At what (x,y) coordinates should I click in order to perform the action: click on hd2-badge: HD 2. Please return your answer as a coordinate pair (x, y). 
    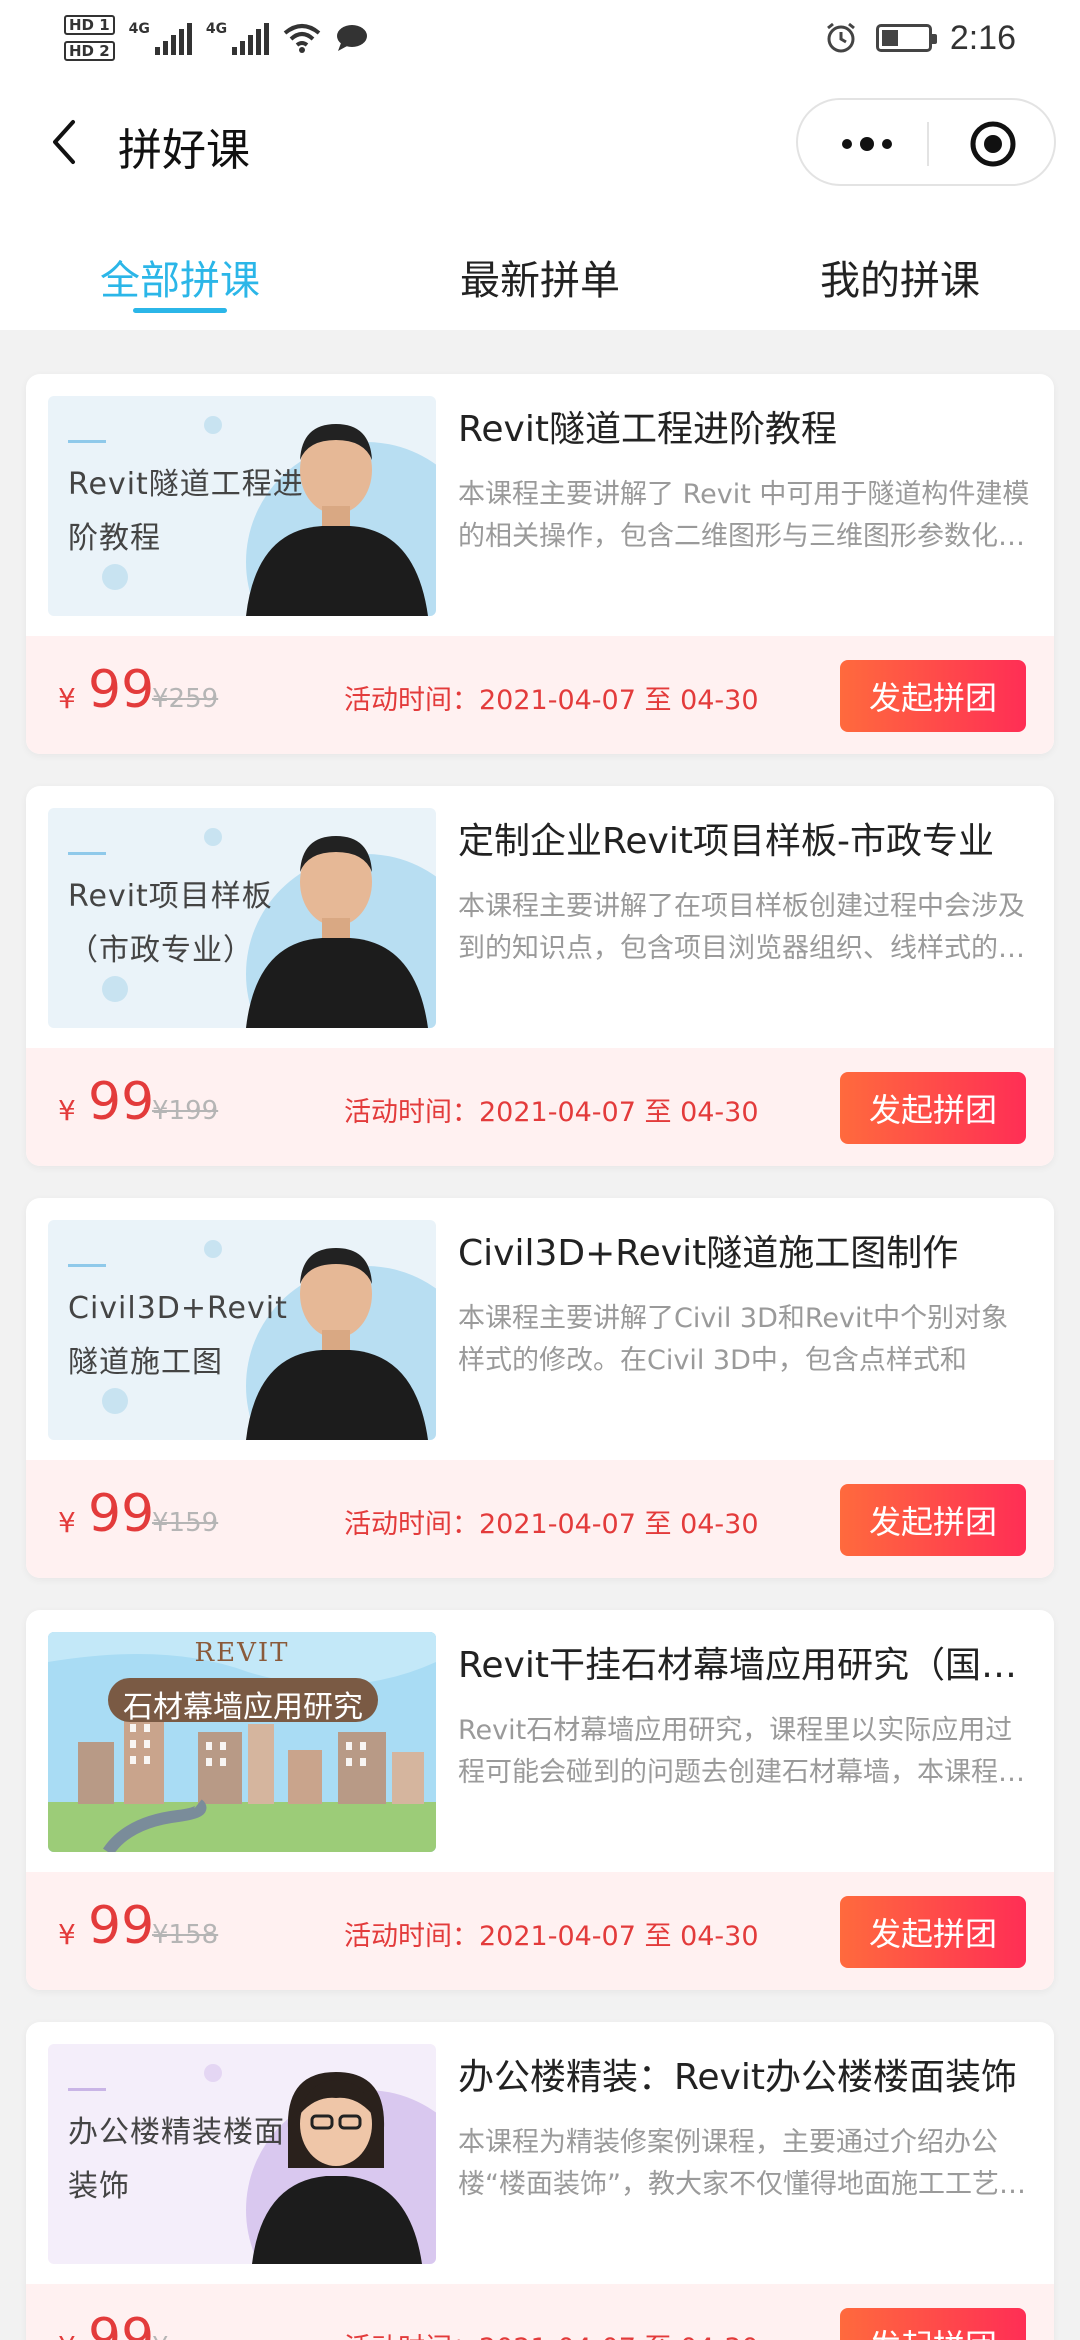
    Looking at the image, I should click on (89, 51).